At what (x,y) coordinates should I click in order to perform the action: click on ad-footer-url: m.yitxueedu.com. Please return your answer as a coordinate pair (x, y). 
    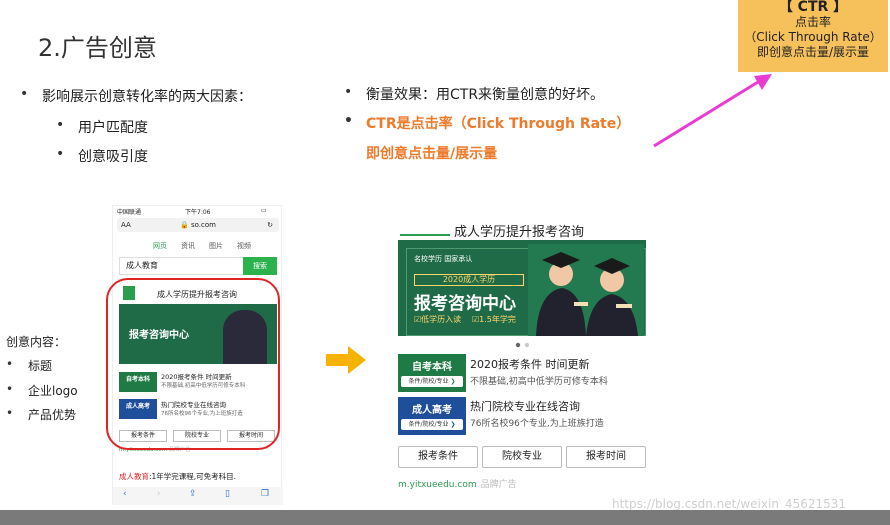
    Looking at the image, I should click on (437, 485).